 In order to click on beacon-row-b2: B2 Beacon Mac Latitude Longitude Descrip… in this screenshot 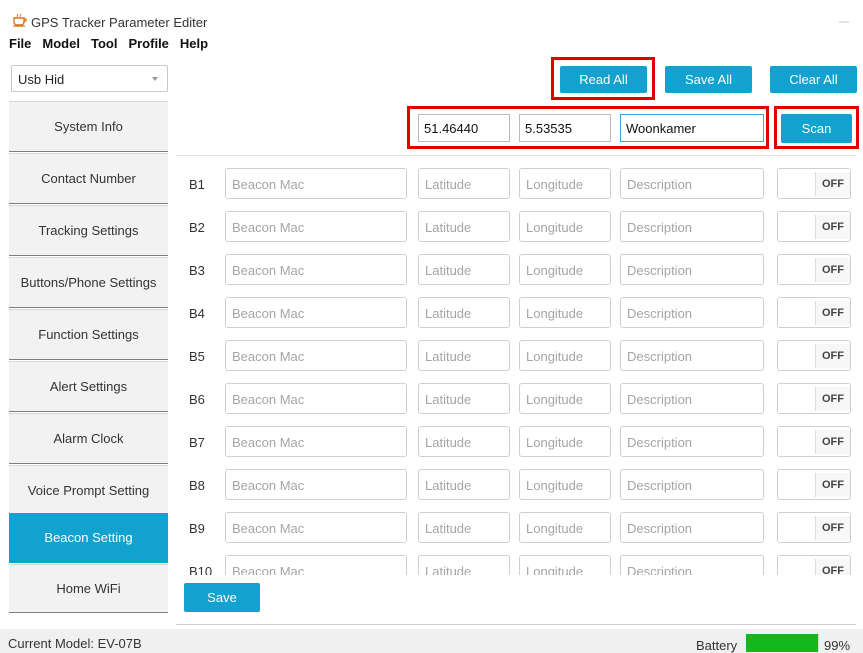, I will do `click(516, 226)`.